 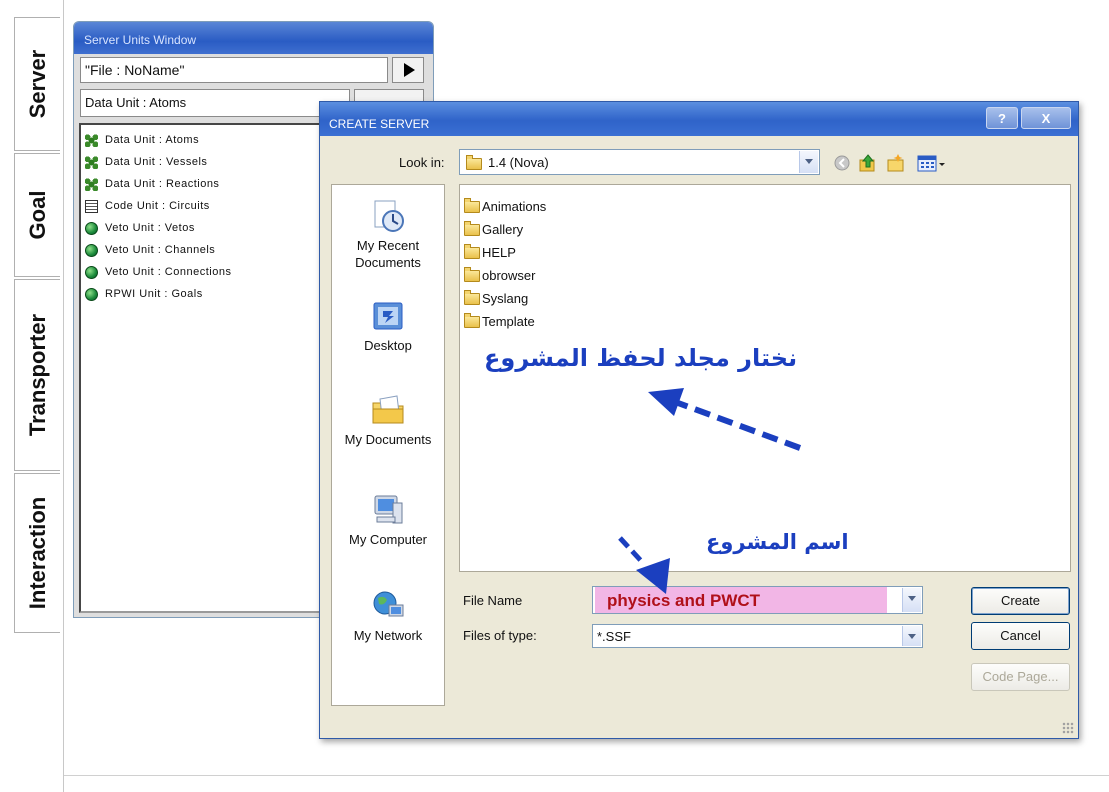 What do you see at coordinates (388, 316) in the screenshot?
I see `desktop-icon` at bounding box center [388, 316].